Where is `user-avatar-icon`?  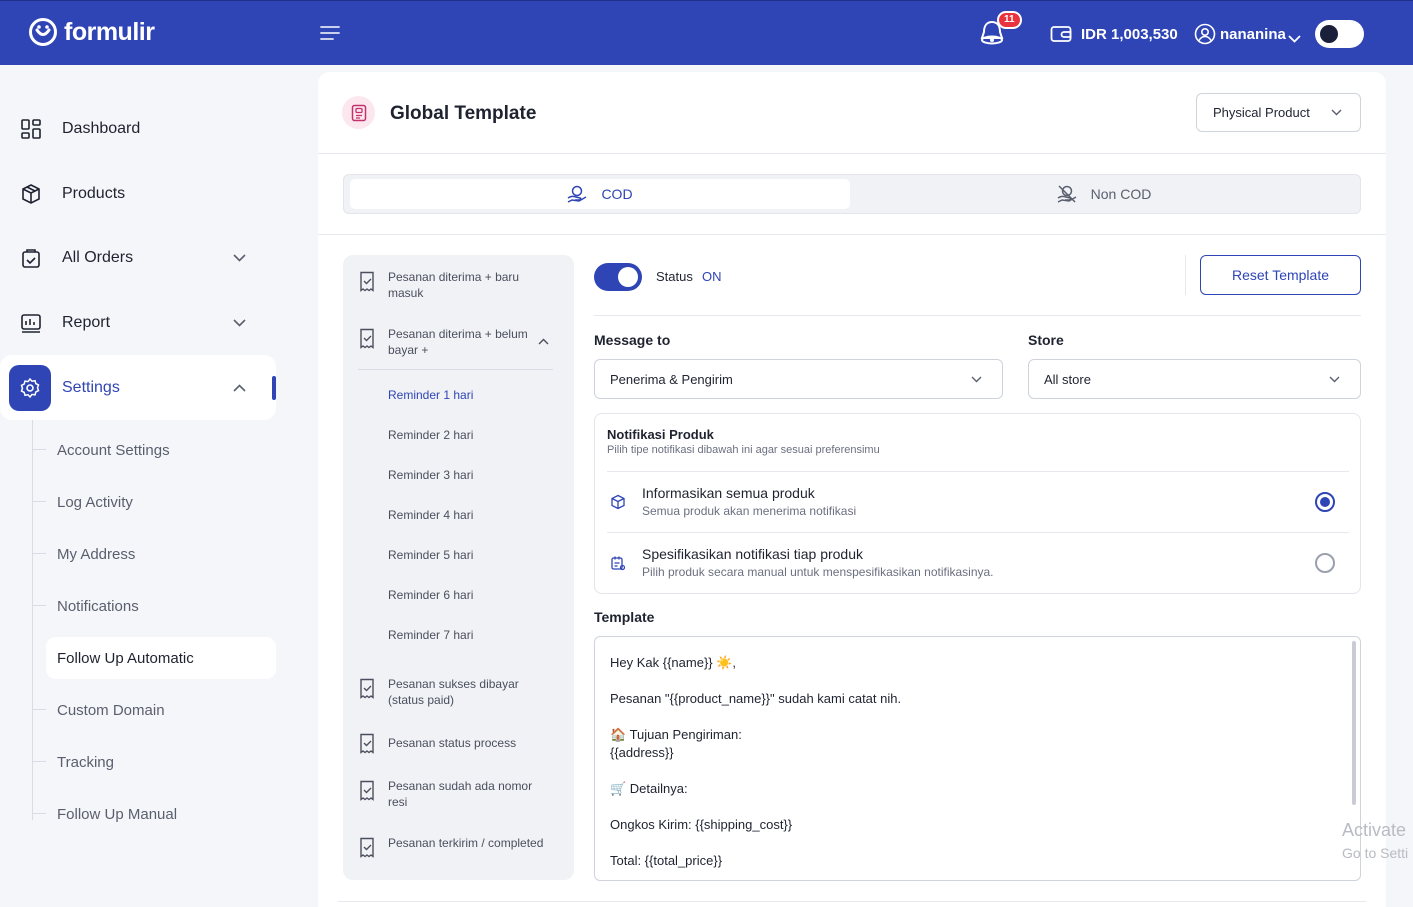 user-avatar-icon is located at coordinates (1205, 36).